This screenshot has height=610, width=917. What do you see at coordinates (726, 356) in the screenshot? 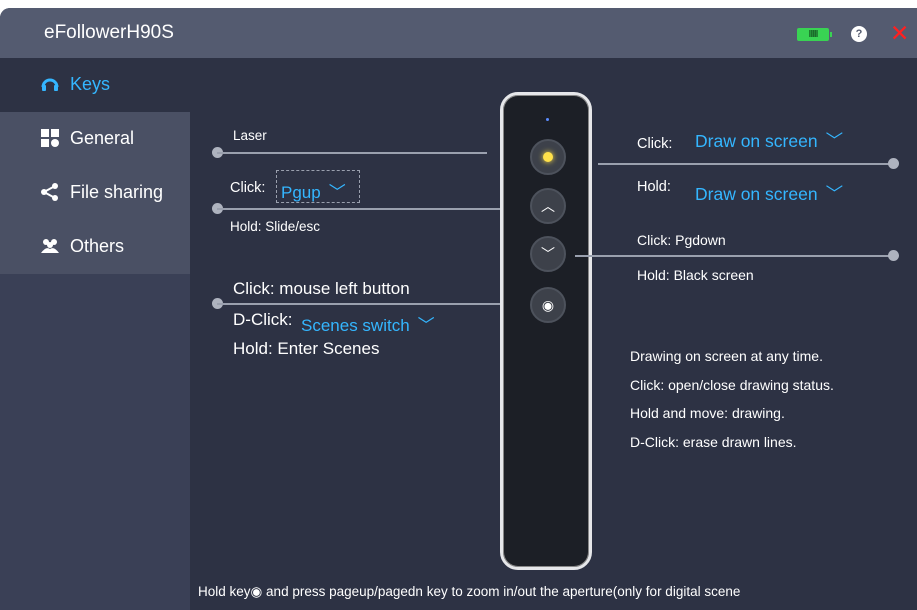
I see `info-line: Drawing on screen at any time.` at bounding box center [726, 356].